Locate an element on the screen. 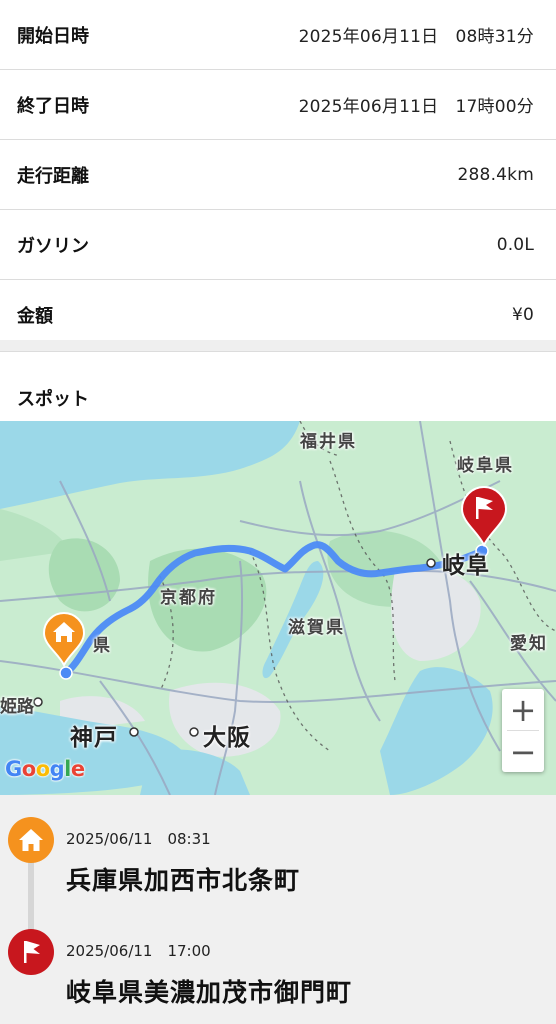 The width and height of the screenshot is (556, 1024). timeline-end-time: 2025/06/11 17:00 is located at coordinates (138, 951).